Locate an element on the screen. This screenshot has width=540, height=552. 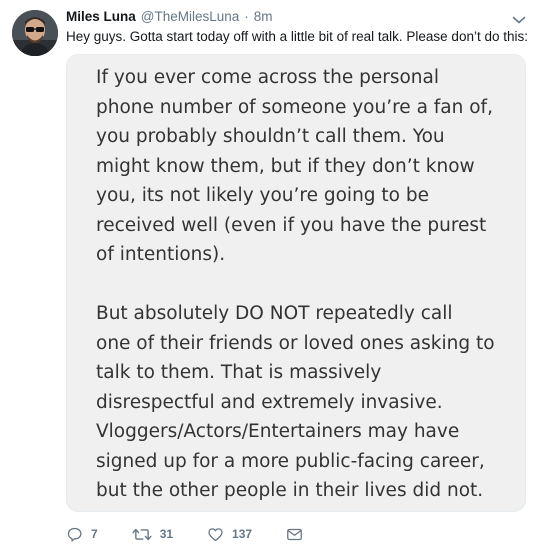
retweet-button: 31 is located at coordinates (152, 534).